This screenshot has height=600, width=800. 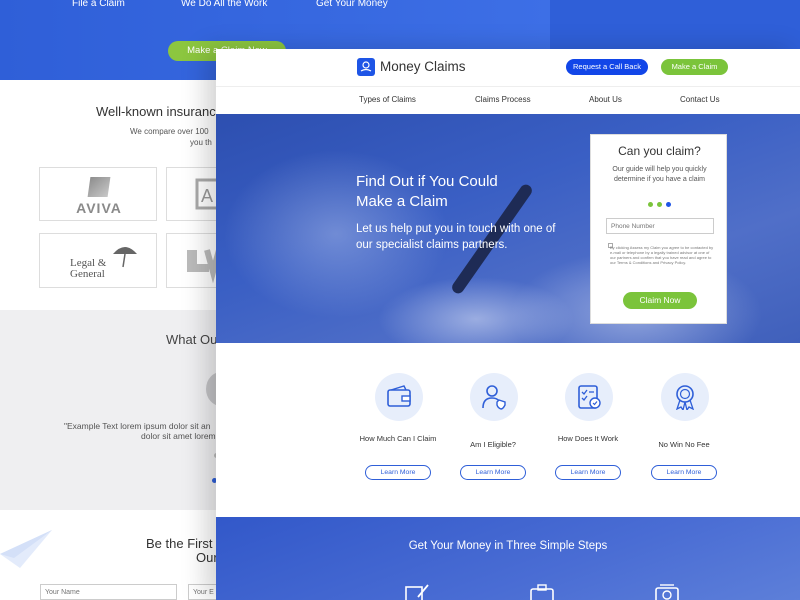 What do you see at coordinates (192, 339) in the screenshot?
I see `testimonials-title: What Ou` at bounding box center [192, 339].